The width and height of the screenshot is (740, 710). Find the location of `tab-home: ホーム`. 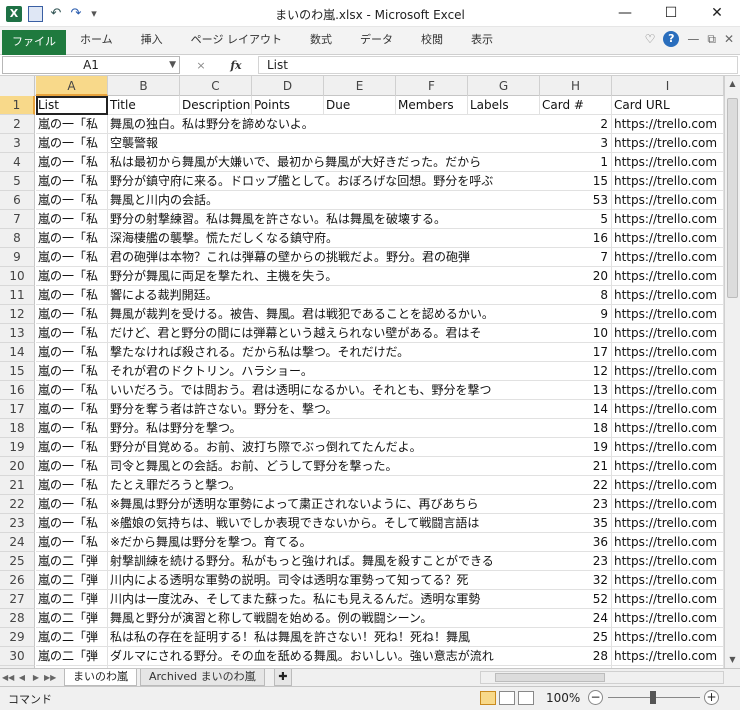

tab-home: ホーム is located at coordinates (96, 41).